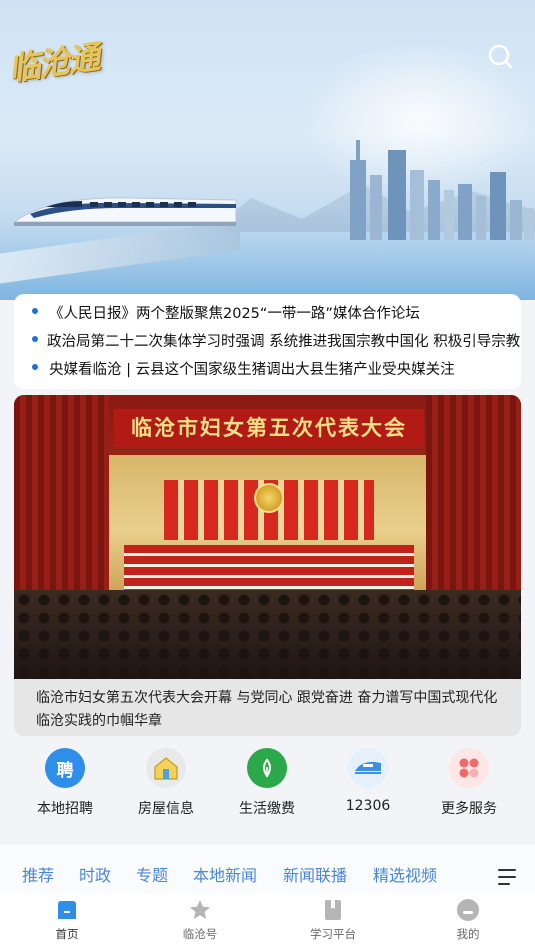 Image resolution: width=535 pixels, height=951 pixels. I want to click on house-glyph, so click(166, 768).